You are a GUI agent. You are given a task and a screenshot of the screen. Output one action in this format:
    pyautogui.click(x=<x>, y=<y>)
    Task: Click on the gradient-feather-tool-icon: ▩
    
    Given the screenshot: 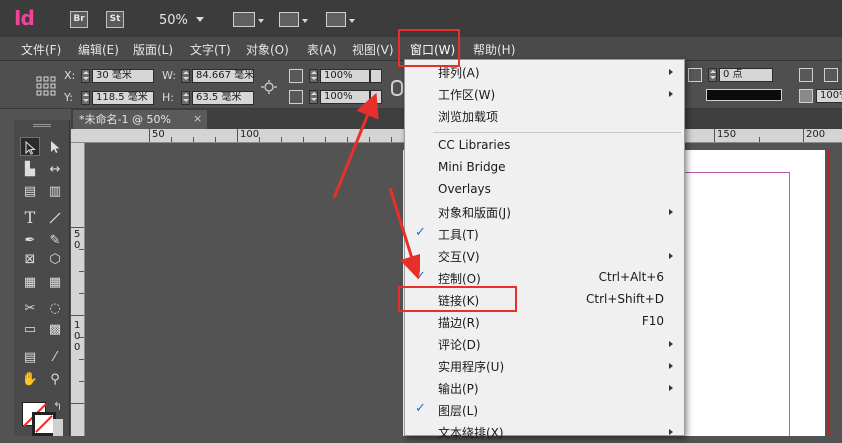 What is the action you would take?
    pyautogui.click(x=55, y=329)
    